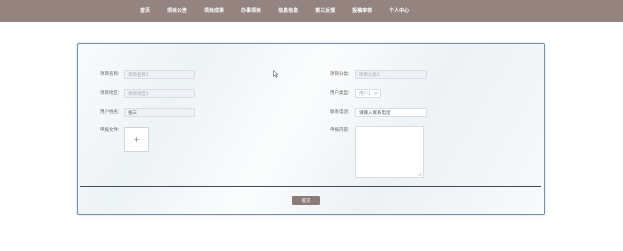 Image resolution: width=623 pixels, height=251 pixels. What do you see at coordinates (340, 130) in the screenshot?
I see `content-label: 申报内容:` at bounding box center [340, 130].